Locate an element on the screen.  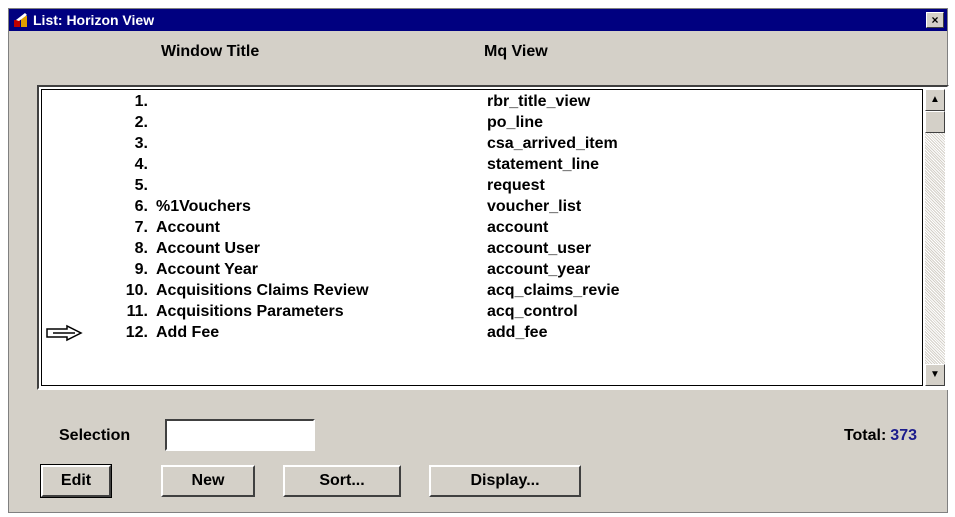
row-mq-view: request is located at coordinates (516, 185).